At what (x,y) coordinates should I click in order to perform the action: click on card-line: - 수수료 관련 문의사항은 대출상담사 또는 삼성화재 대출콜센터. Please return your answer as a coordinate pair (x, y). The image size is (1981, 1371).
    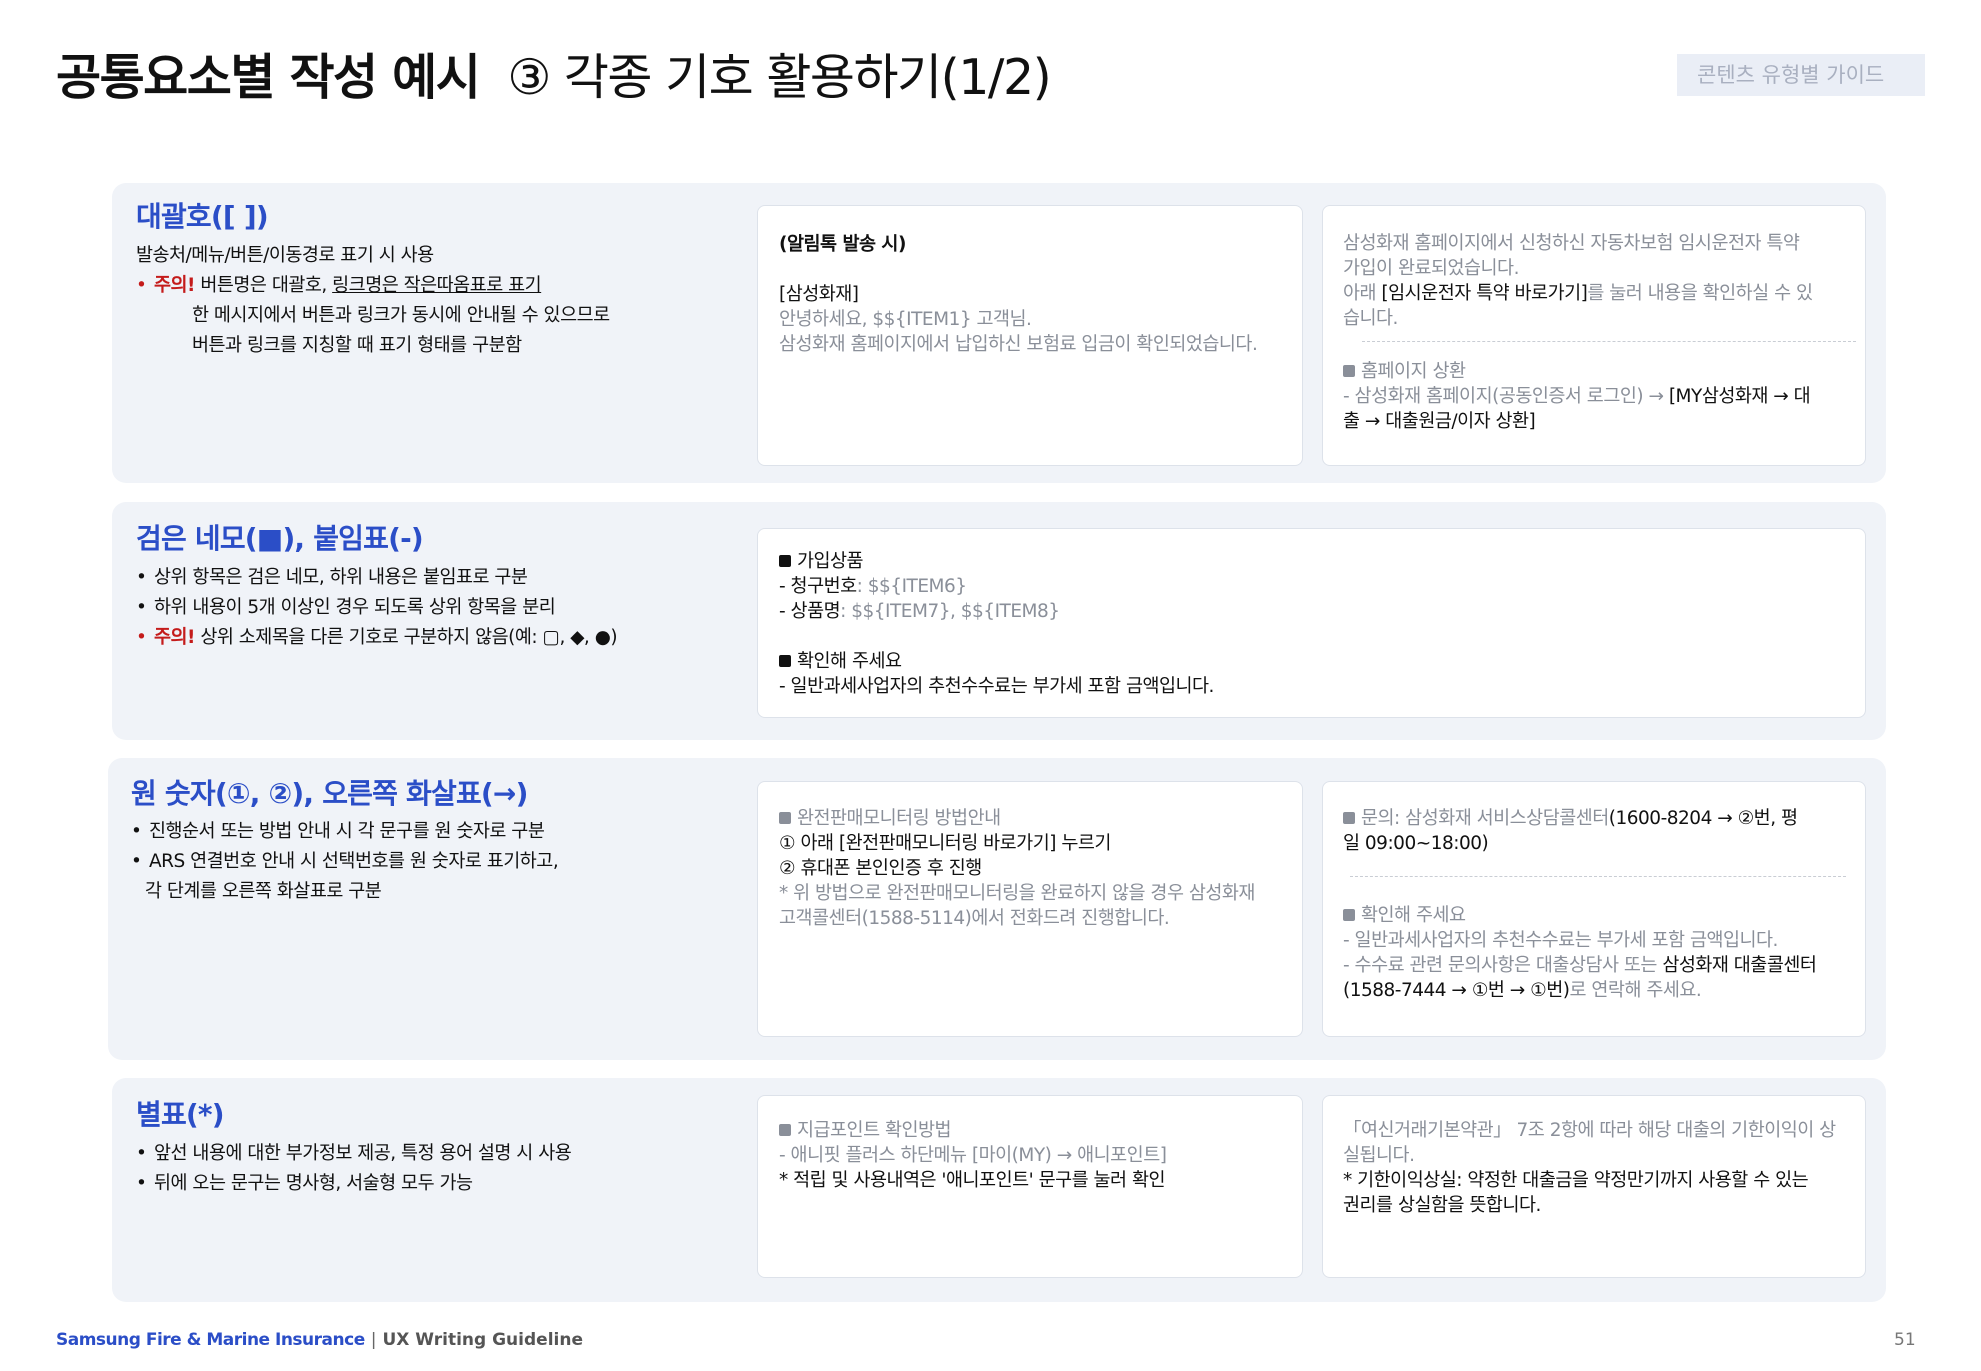
    Looking at the image, I should click on (1580, 965).